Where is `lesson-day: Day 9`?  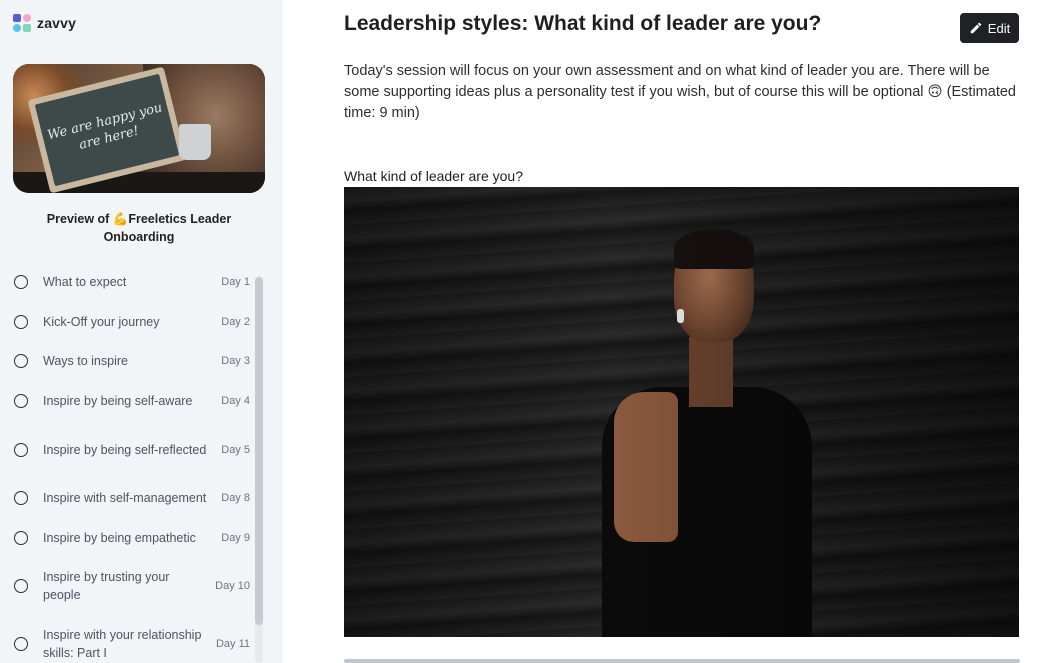
lesson-day: Day 9 is located at coordinates (235, 538).